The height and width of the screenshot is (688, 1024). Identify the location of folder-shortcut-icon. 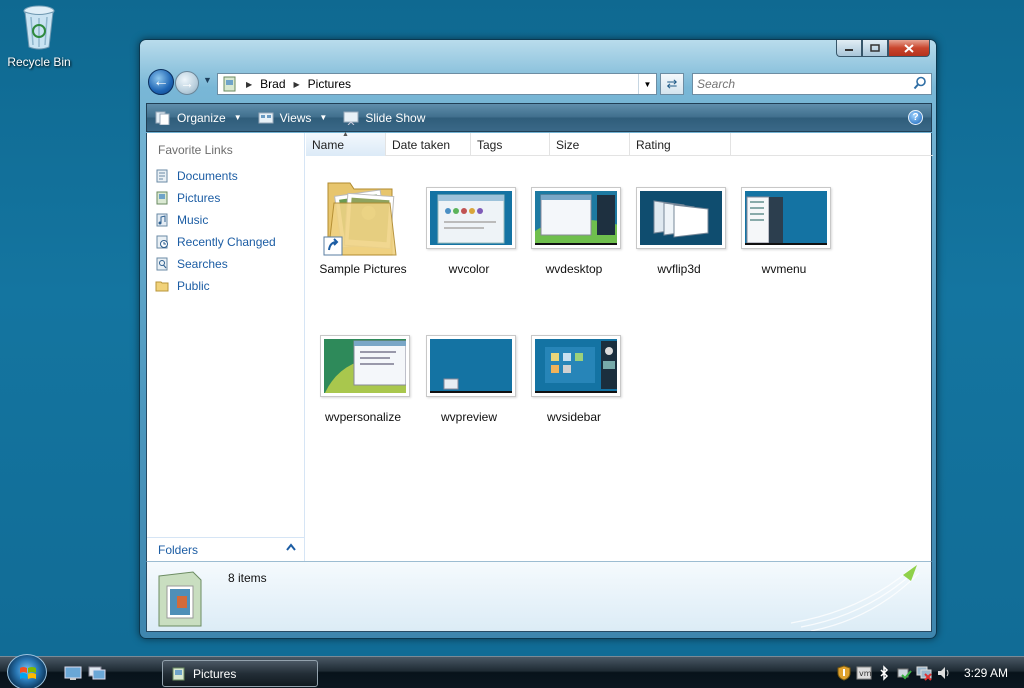
(360, 219).